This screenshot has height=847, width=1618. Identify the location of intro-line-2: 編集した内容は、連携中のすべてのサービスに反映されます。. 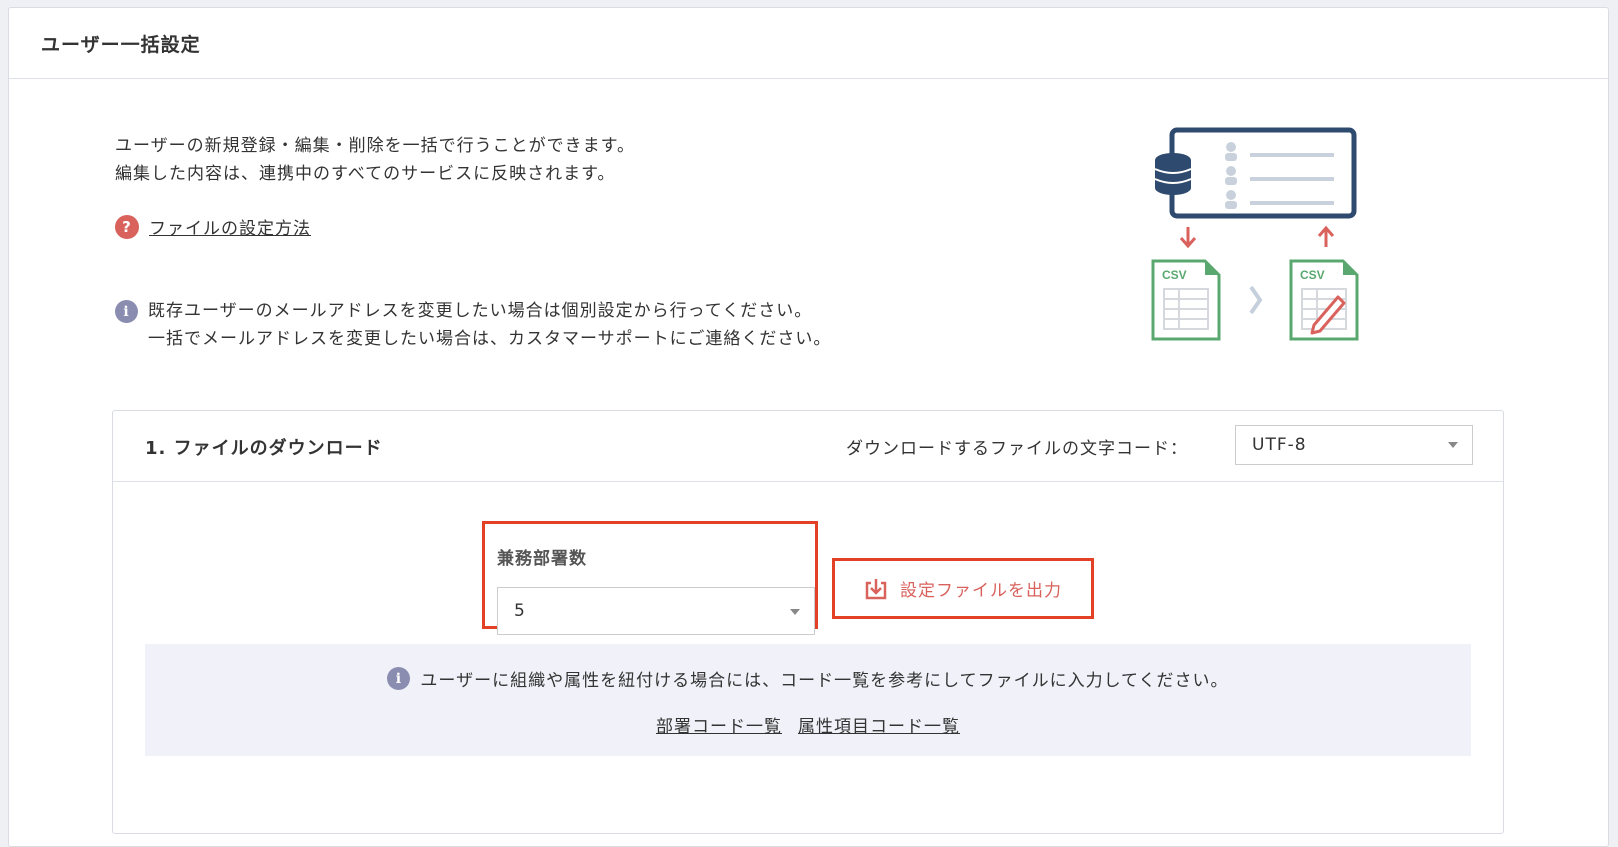
(365, 174).